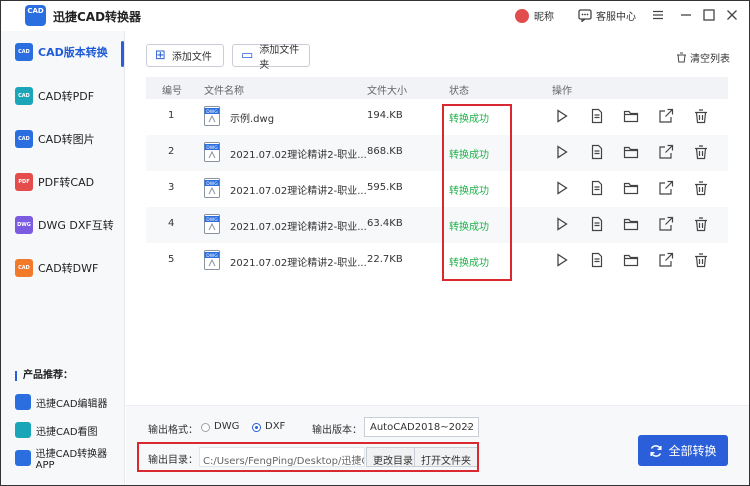  I want to click on output-dir-highlight-box, so click(308, 457).